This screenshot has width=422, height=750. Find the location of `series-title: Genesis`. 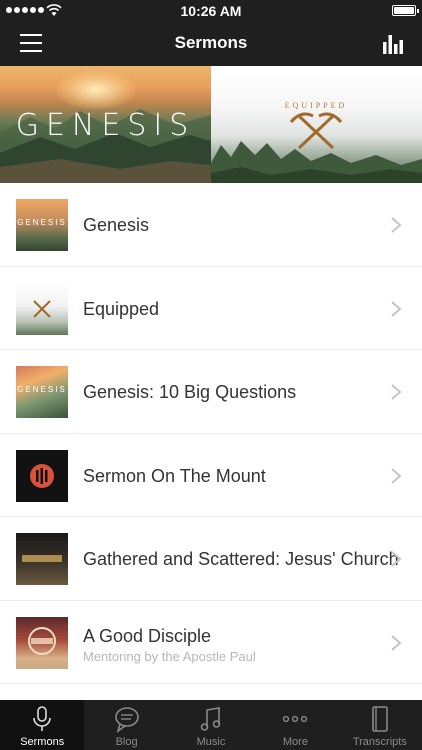

series-title: Genesis is located at coordinates (116, 225).